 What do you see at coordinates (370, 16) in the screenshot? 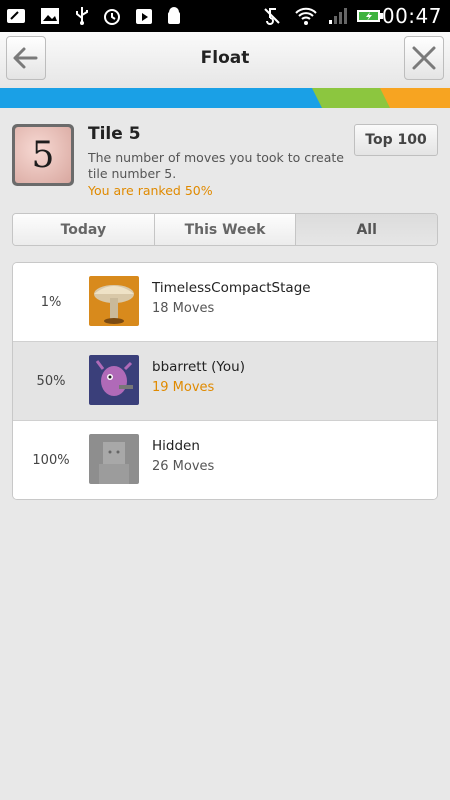
I see `battery-charging-icon` at bounding box center [370, 16].